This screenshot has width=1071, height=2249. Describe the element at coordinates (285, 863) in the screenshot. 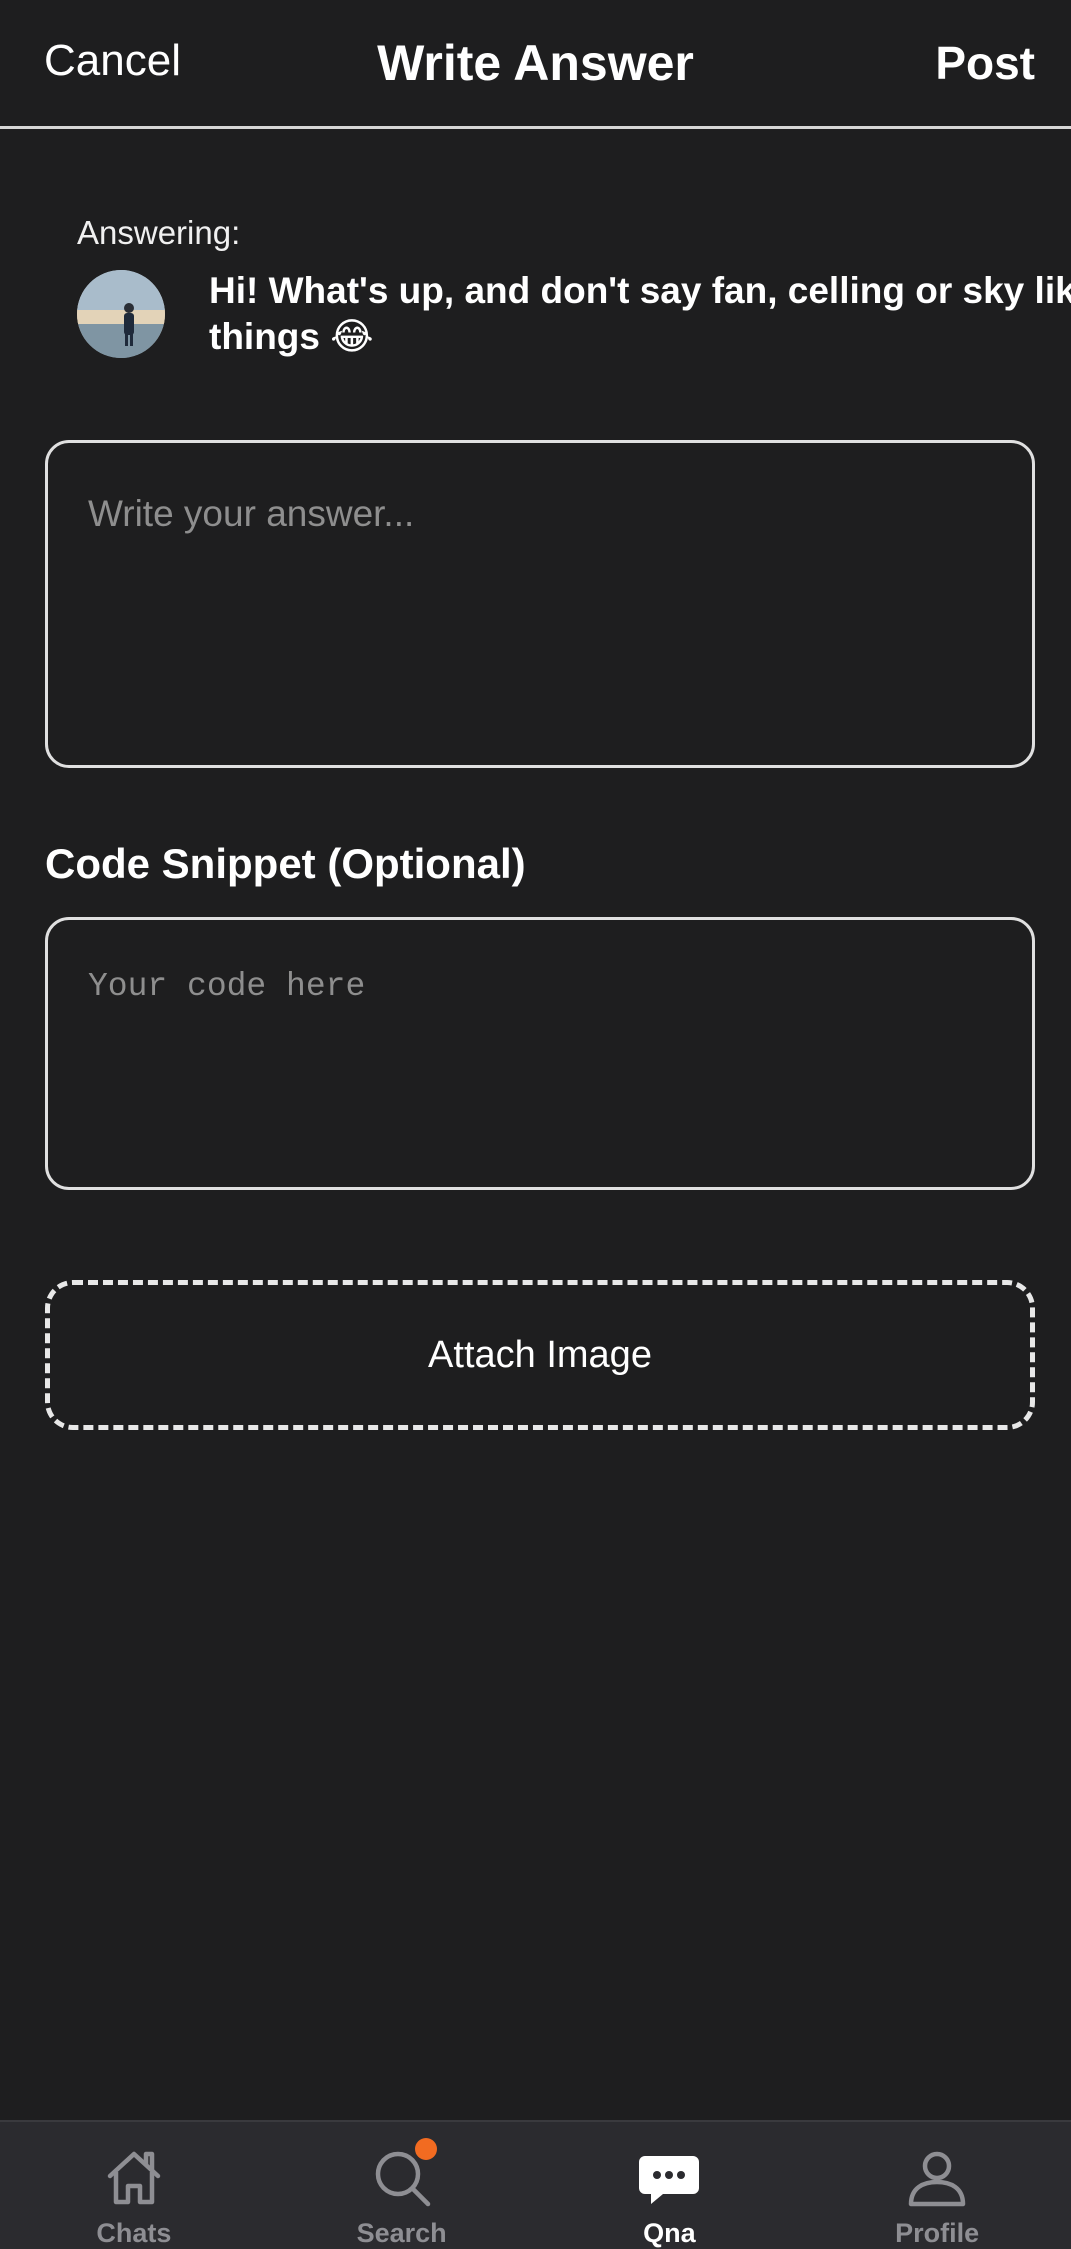

I see `code-snippet-label: Code Snippet (Optional)` at that location.